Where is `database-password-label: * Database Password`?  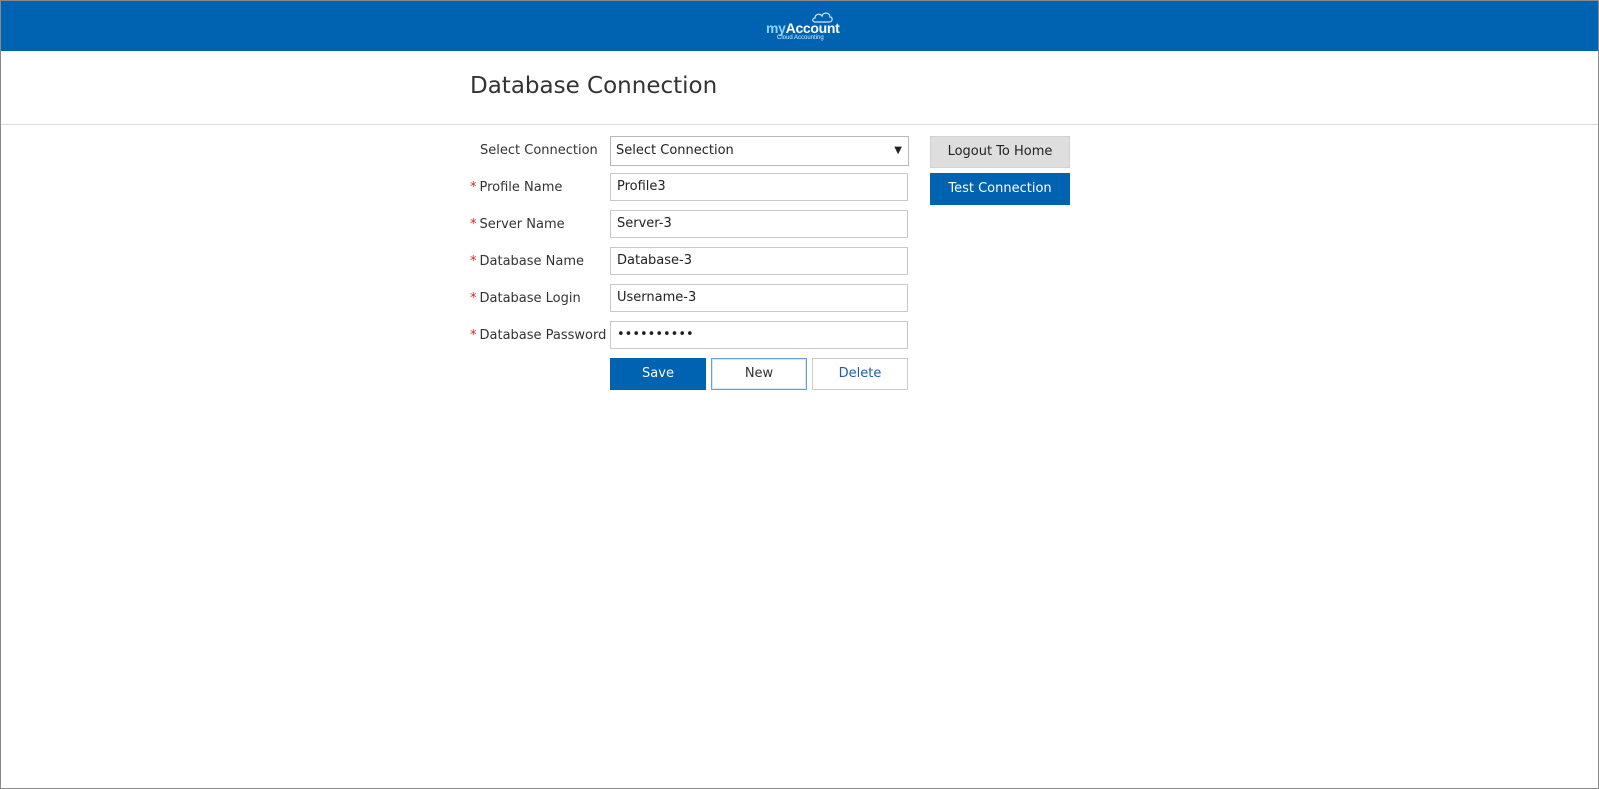
database-password-label: * Database Password is located at coordinates (538, 335).